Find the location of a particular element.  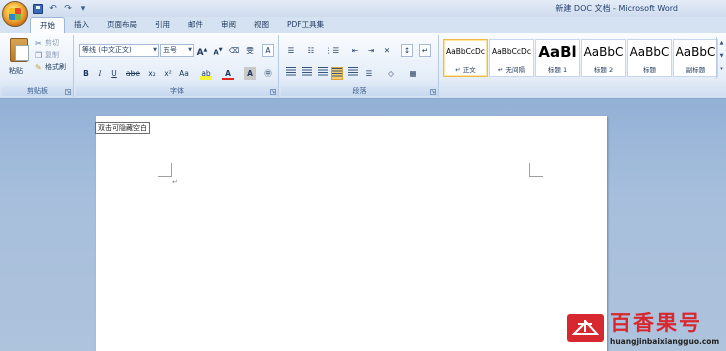

tab-home: 开始 is located at coordinates (47, 25).